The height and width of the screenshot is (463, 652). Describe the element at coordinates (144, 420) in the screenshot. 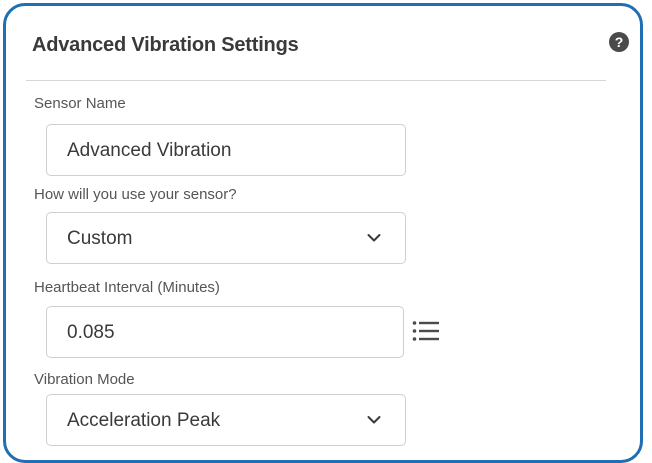

I see `vibration-mode-selected-value: Acceleration Peak` at that location.